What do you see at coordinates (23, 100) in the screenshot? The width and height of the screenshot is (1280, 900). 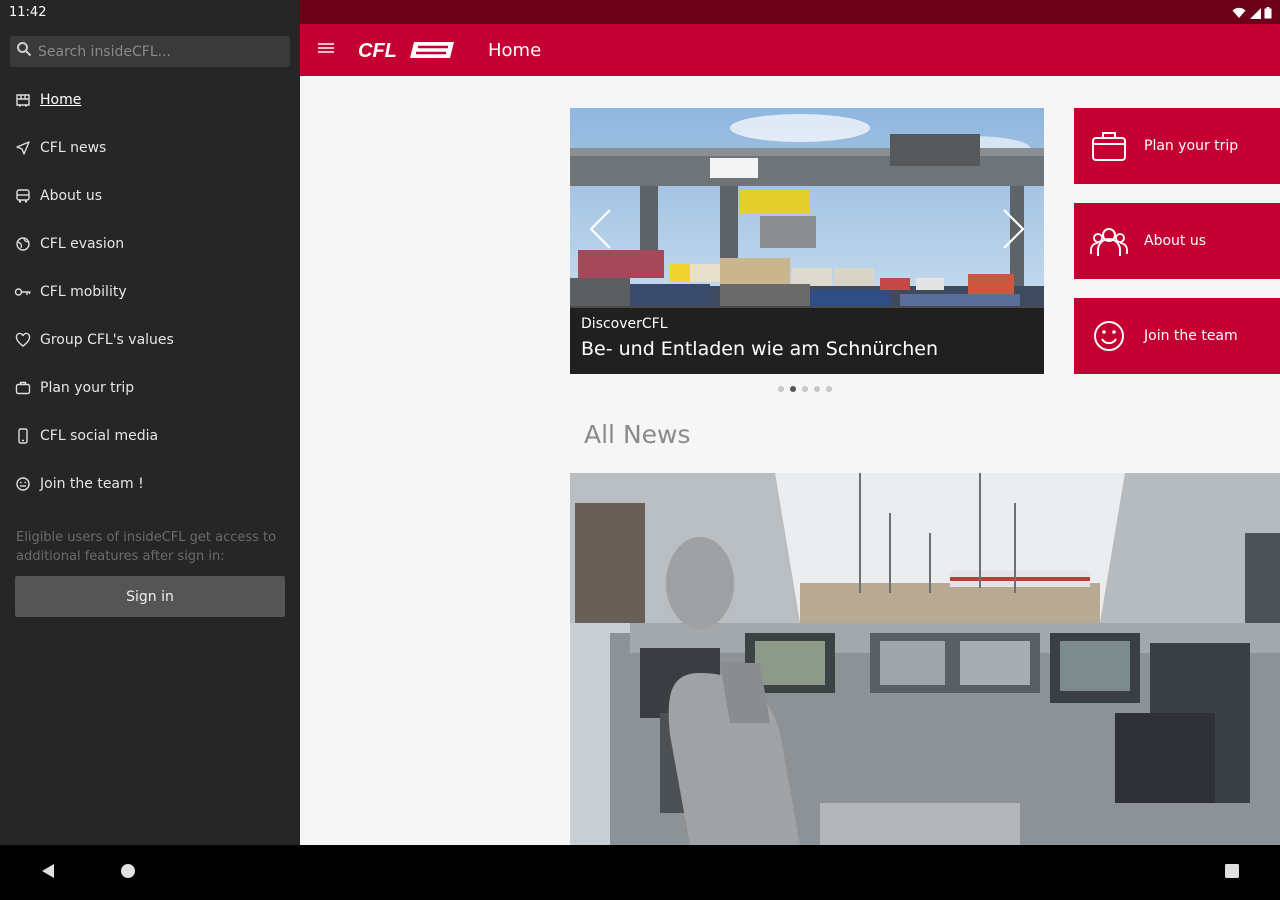 I see `home-icon` at bounding box center [23, 100].